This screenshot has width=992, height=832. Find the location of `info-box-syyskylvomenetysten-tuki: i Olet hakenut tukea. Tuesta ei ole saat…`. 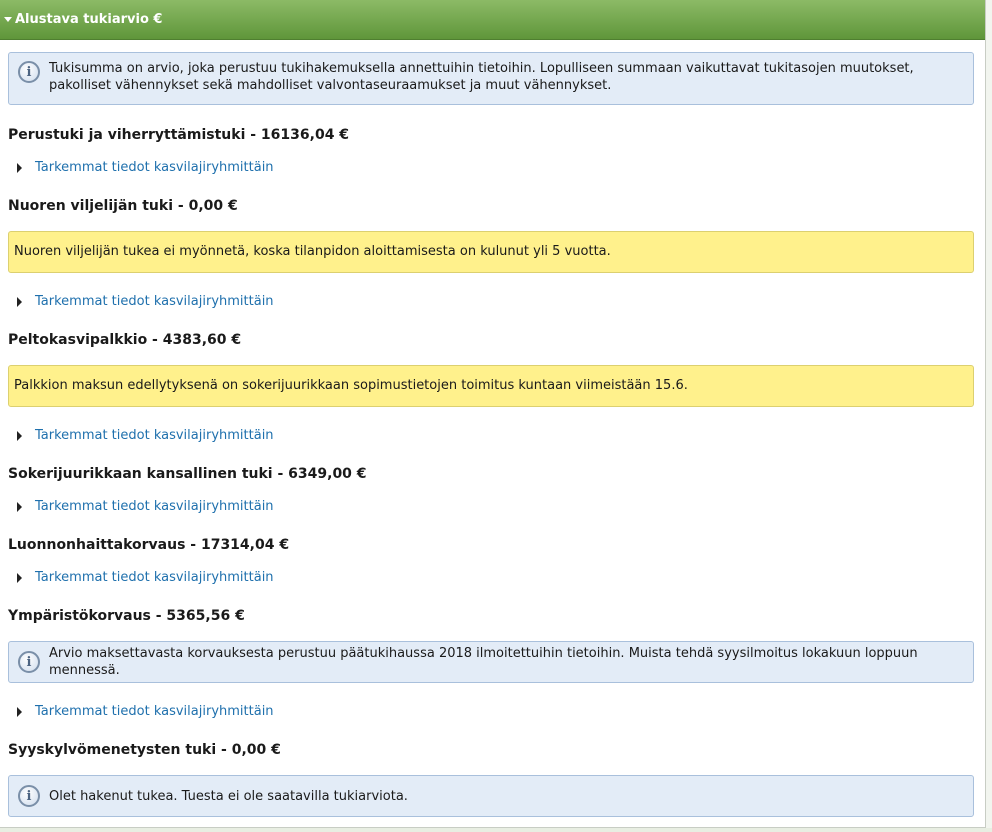

info-box-syyskylvomenetysten-tuki: i Olet hakenut tukea. Tuesta ei ole saat… is located at coordinates (491, 796).